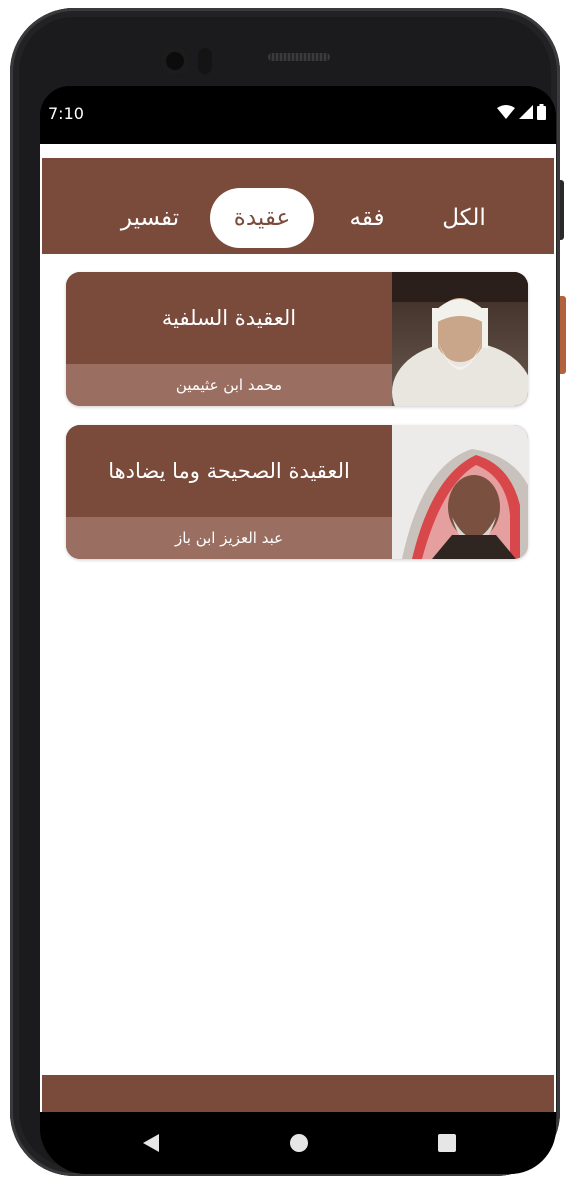 Image resolution: width=573 pixels, height=1182 pixels. I want to click on book-author: محمد ابن عثيمين, so click(229, 385).